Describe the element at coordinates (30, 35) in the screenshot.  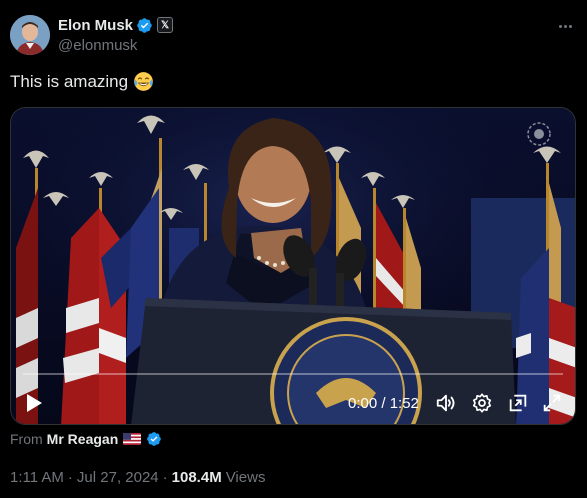
I see `avatar` at that location.